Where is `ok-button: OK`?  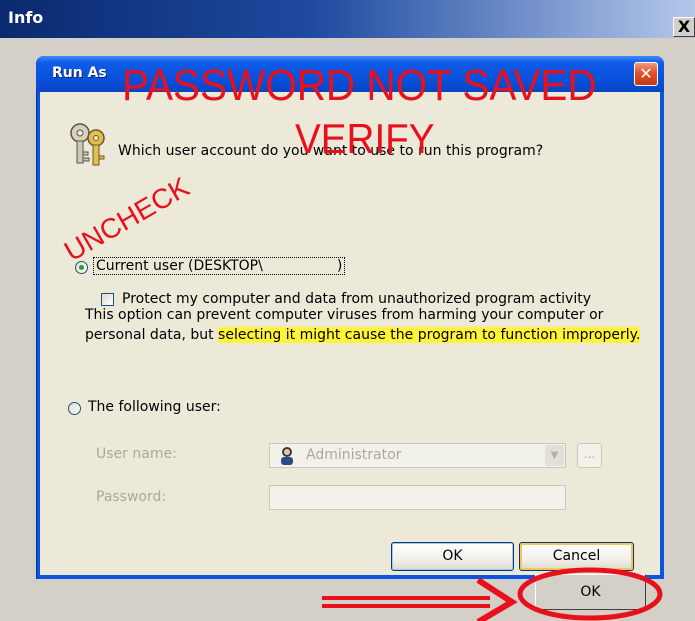
ok-button: OK is located at coordinates (452, 556).